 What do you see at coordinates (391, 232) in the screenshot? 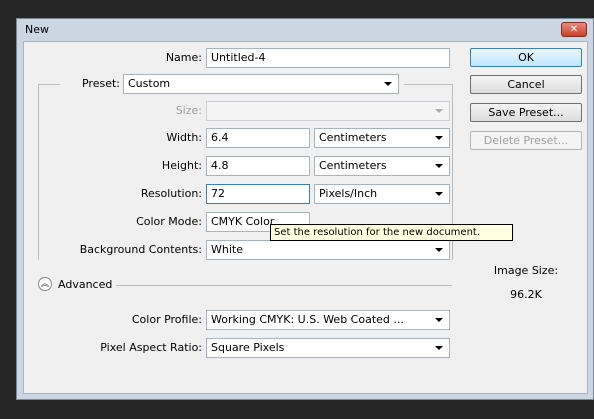
I see `resolution-tooltip: Set the resolution for the new document.` at bounding box center [391, 232].